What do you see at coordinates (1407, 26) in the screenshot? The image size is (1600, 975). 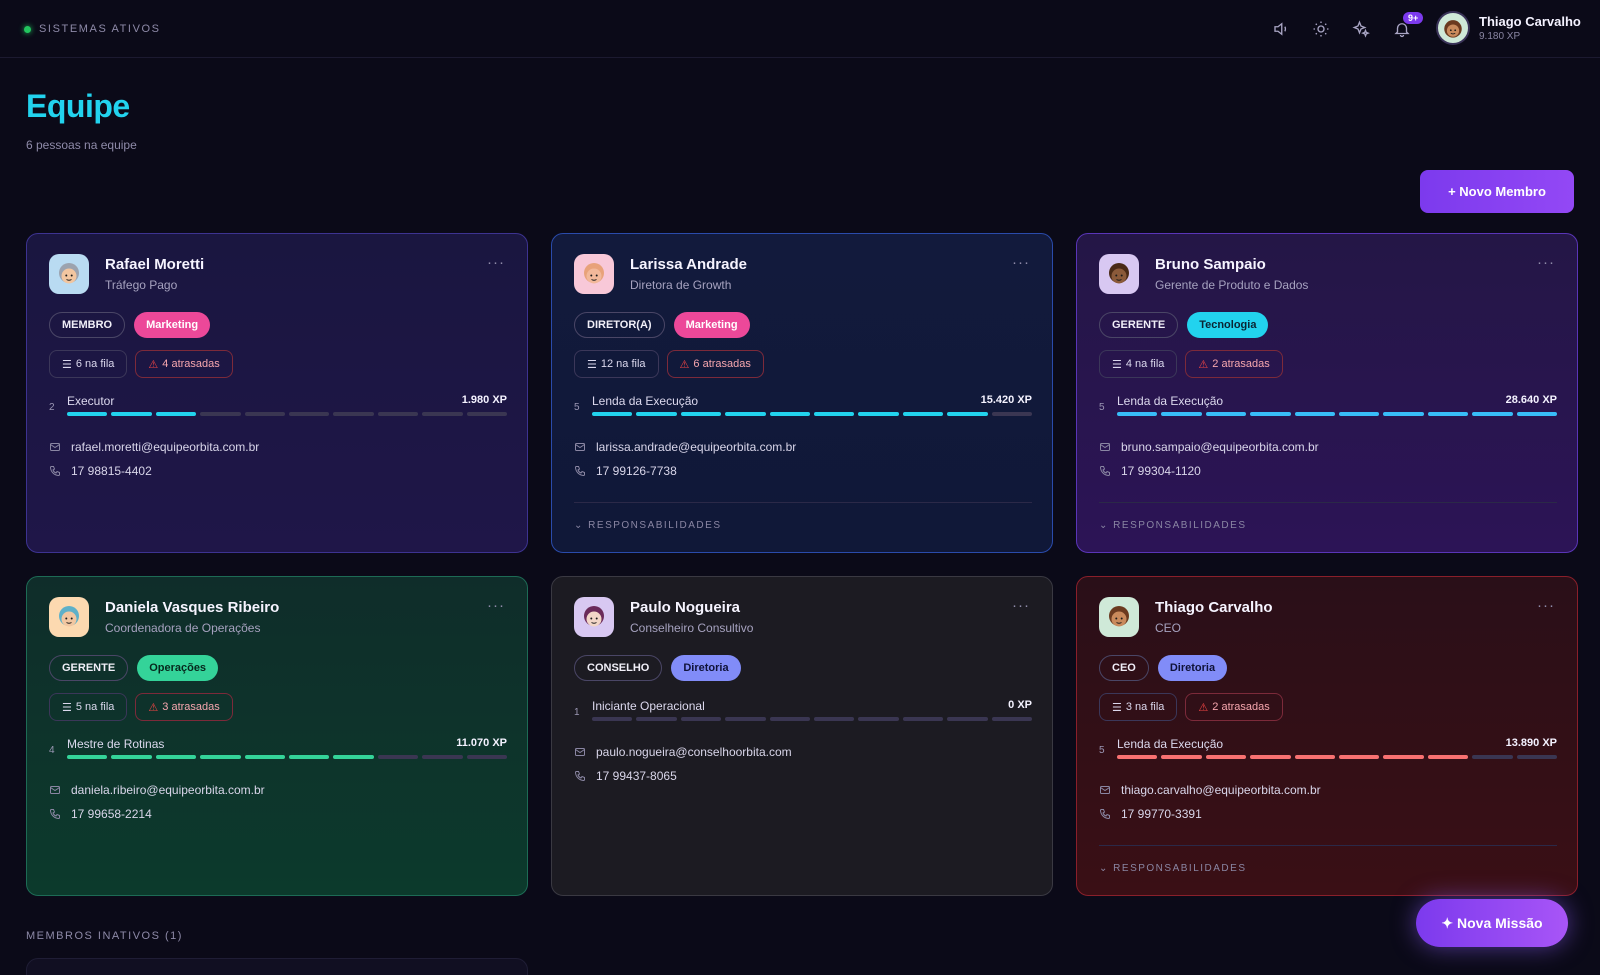 I see `bell-icon: 9+` at bounding box center [1407, 26].